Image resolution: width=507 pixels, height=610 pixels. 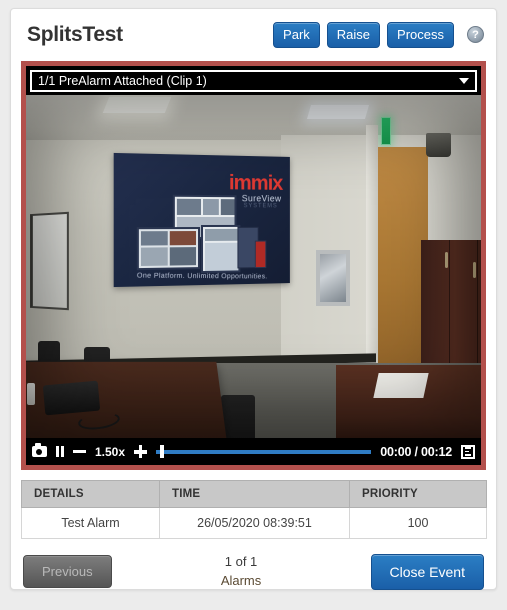 What do you see at coordinates (386, 131) in the screenshot?
I see `exit-sign` at bounding box center [386, 131].